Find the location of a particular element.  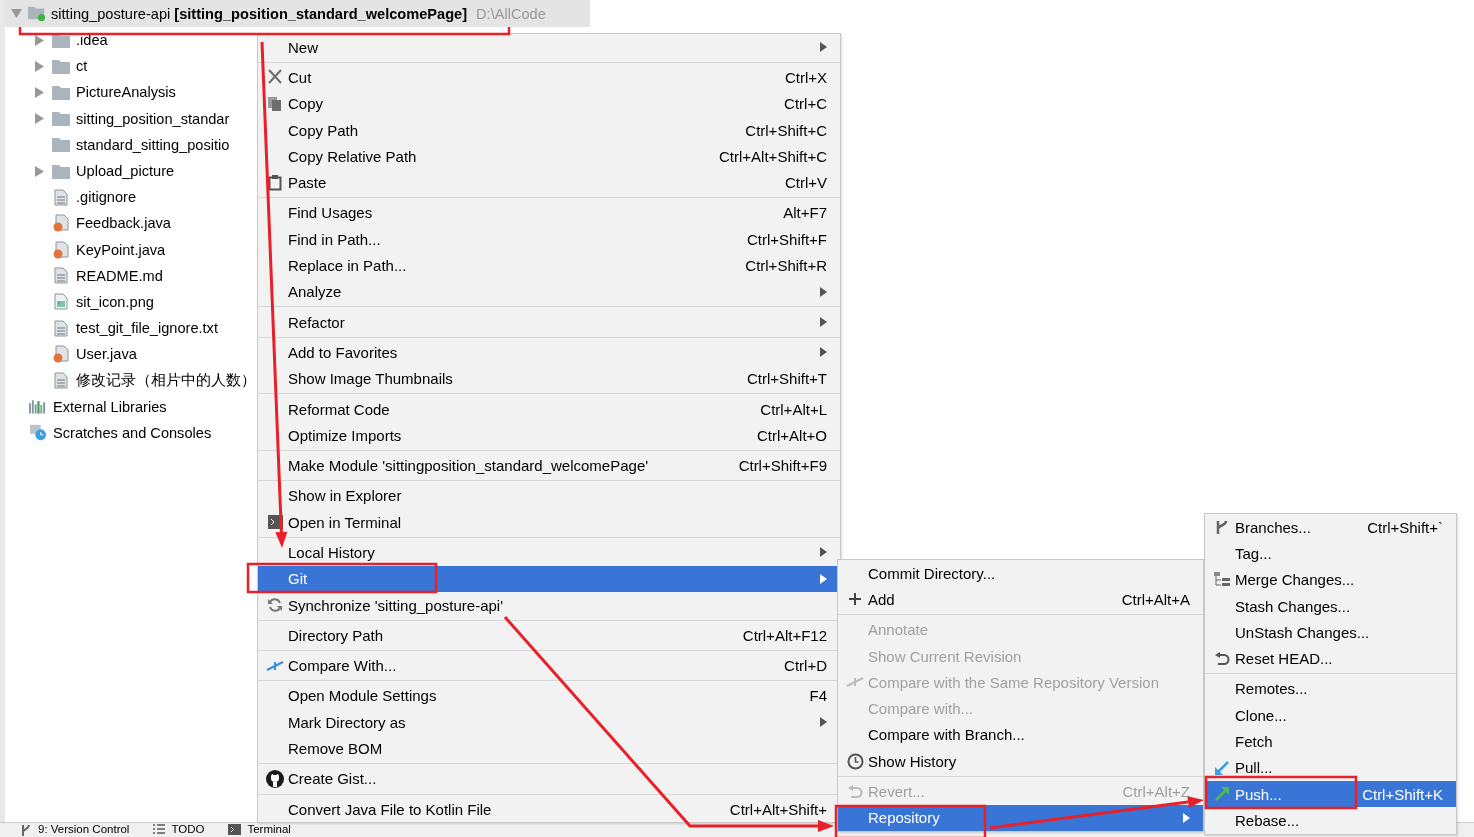

menu-item: Directory Path Ctrl+Alt+F12 is located at coordinates (549, 635).